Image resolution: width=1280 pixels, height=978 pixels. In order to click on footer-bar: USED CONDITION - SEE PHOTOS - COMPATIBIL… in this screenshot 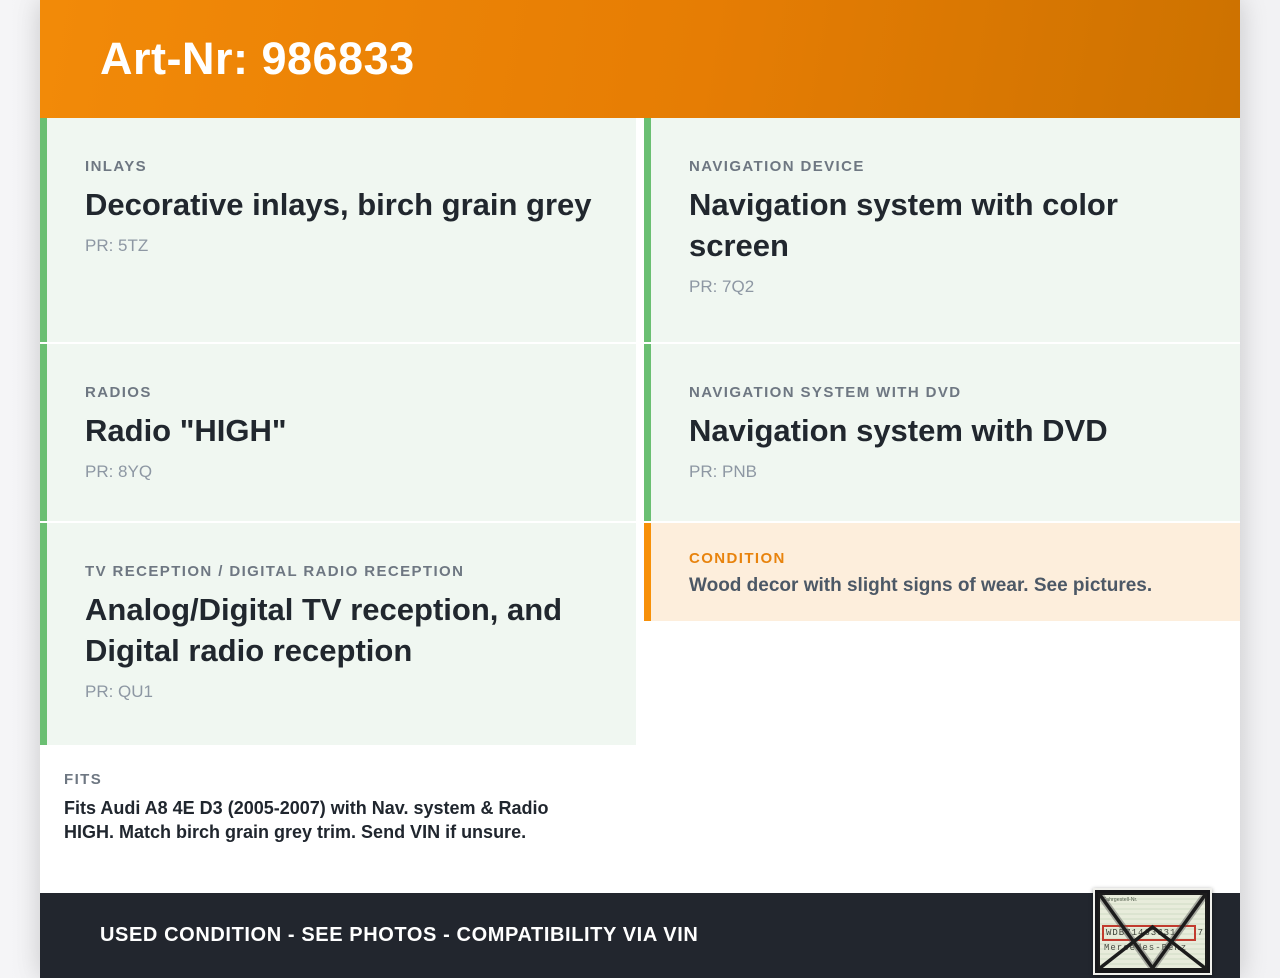, I will do `click(640, 935)`.